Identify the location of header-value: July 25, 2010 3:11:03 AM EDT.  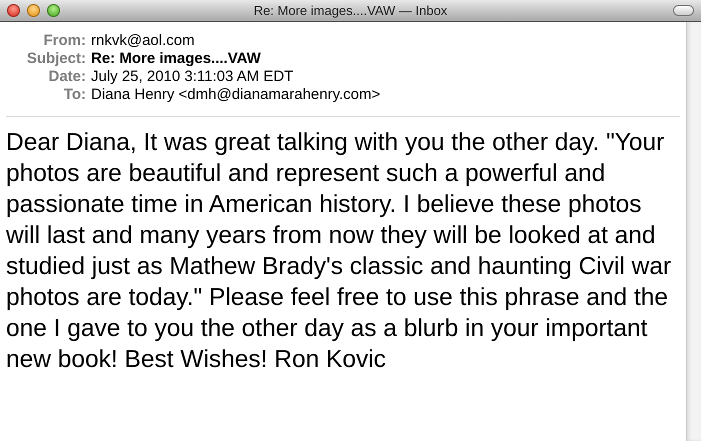
(192, 77).